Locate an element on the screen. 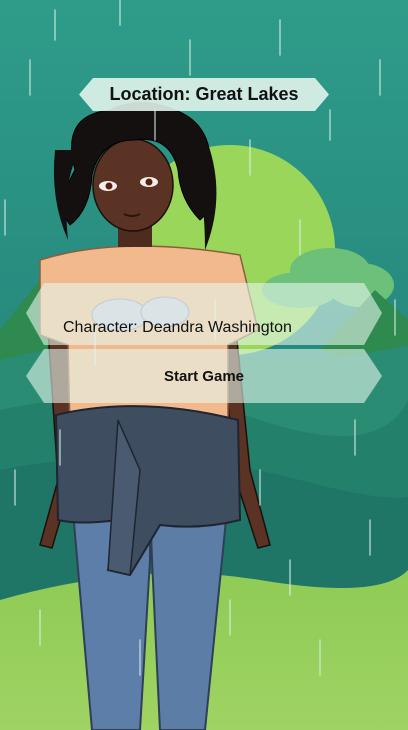  location-label: Location: Great Lakes is located at coordinates (204, 94).